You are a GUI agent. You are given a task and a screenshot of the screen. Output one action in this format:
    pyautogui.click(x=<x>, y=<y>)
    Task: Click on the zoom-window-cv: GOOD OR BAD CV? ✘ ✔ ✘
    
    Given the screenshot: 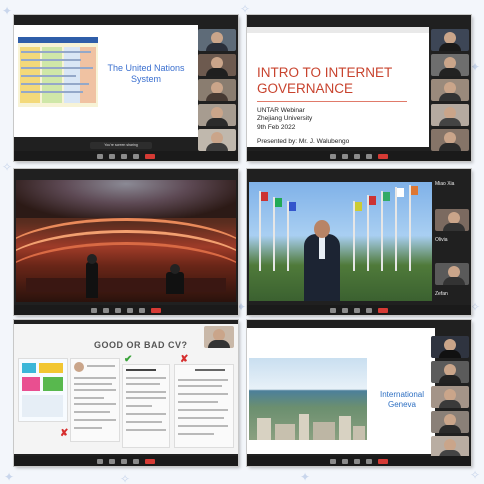 What is the action you would take?
    pyautogui.click(x=126, y=393)
    